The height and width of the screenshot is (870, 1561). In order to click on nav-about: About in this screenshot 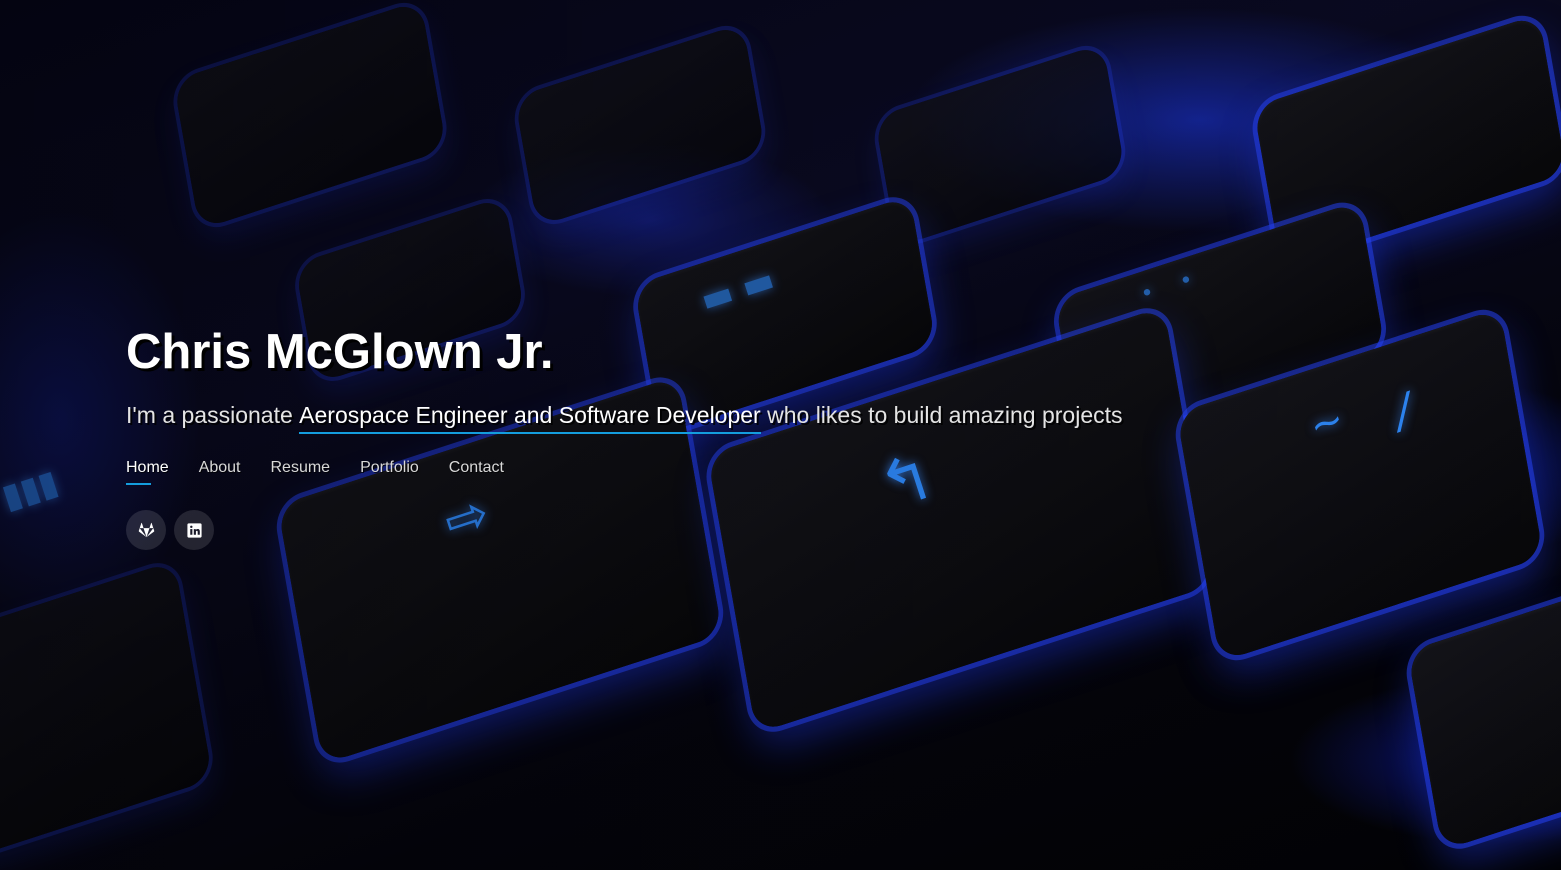, I will do `click(220, 468)`.